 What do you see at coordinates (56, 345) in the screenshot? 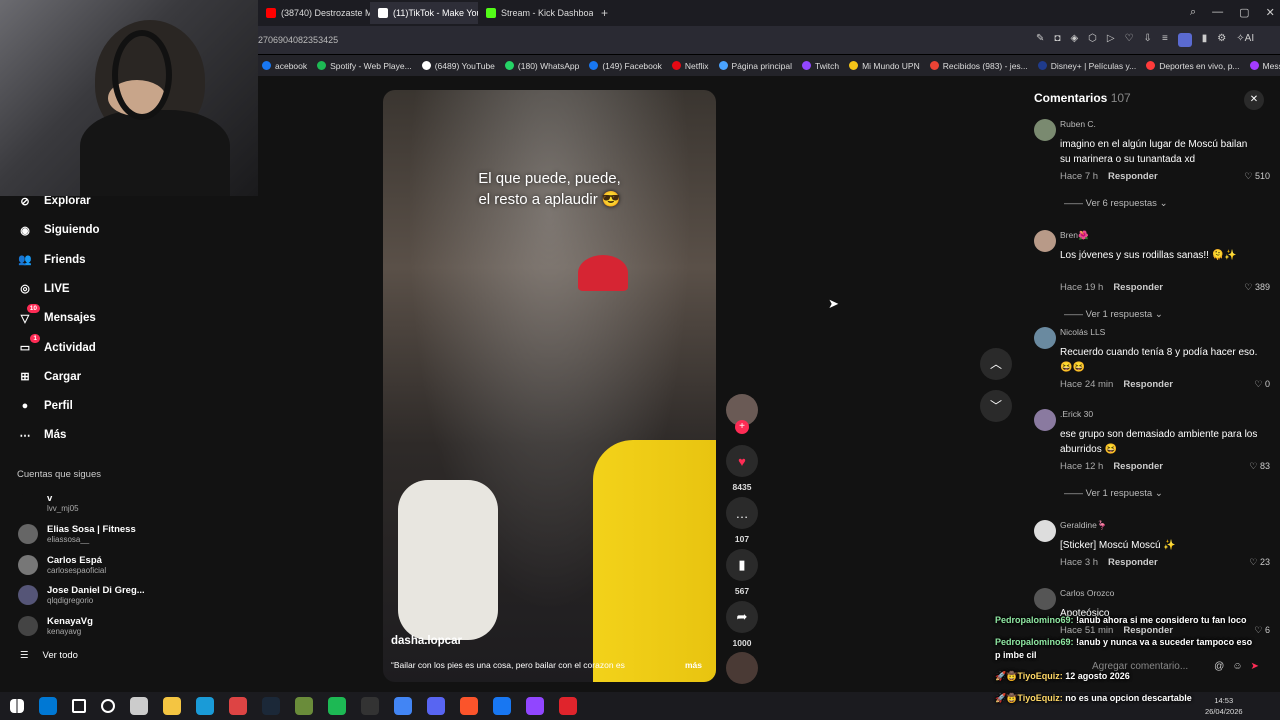
I see `sidebar-item-actividad: ▭ 1 Actividad` at bounding box center [56, 345].